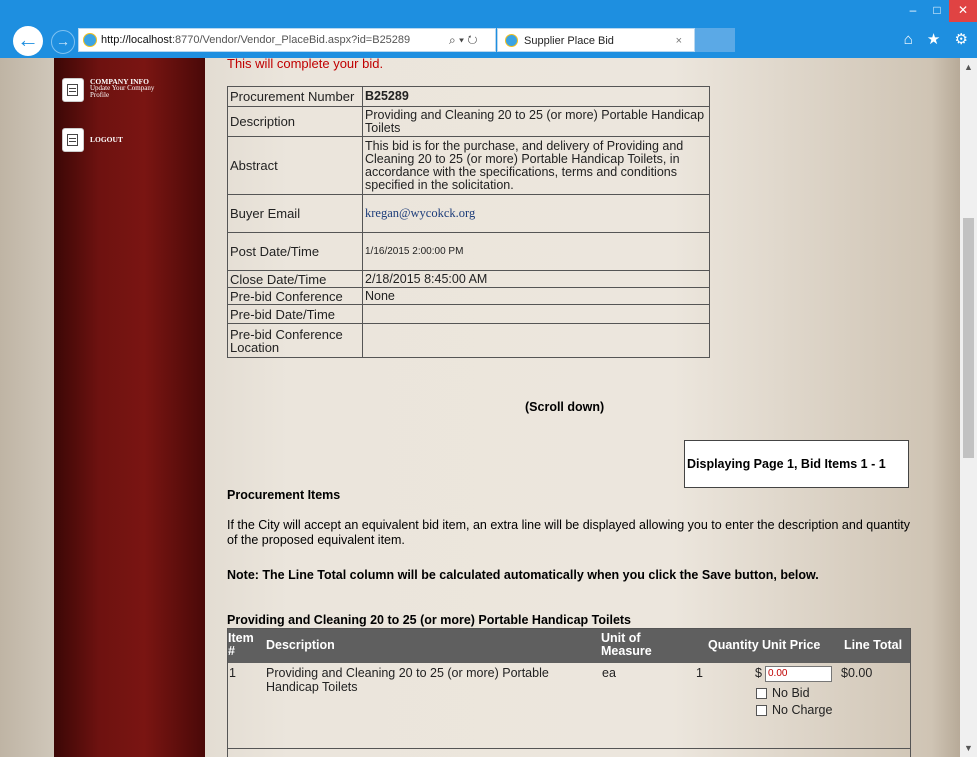  What do you see at coordinates (791, 645) in the screenshot?
I see `col-unit-price: Unit Price` at bounding box center [791, 645].